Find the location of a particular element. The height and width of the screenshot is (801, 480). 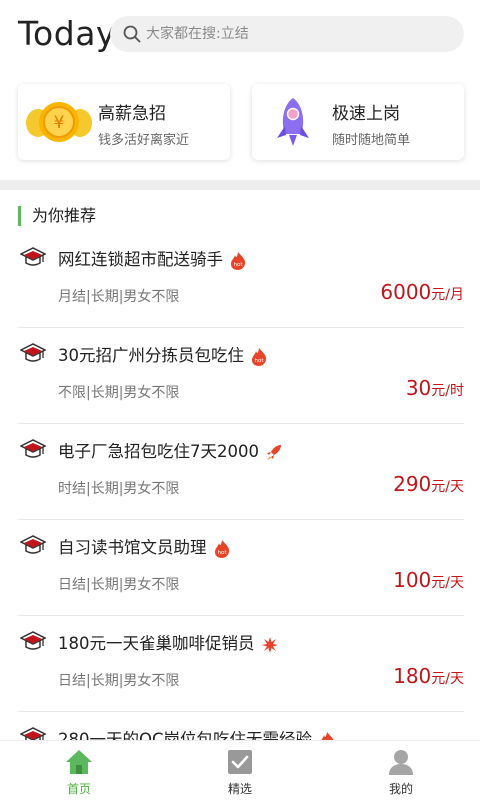

job-item: 自习读书馆文员助理 hot 日结|长期|男女不限 100元/天 is located at coordinates (240, 568).